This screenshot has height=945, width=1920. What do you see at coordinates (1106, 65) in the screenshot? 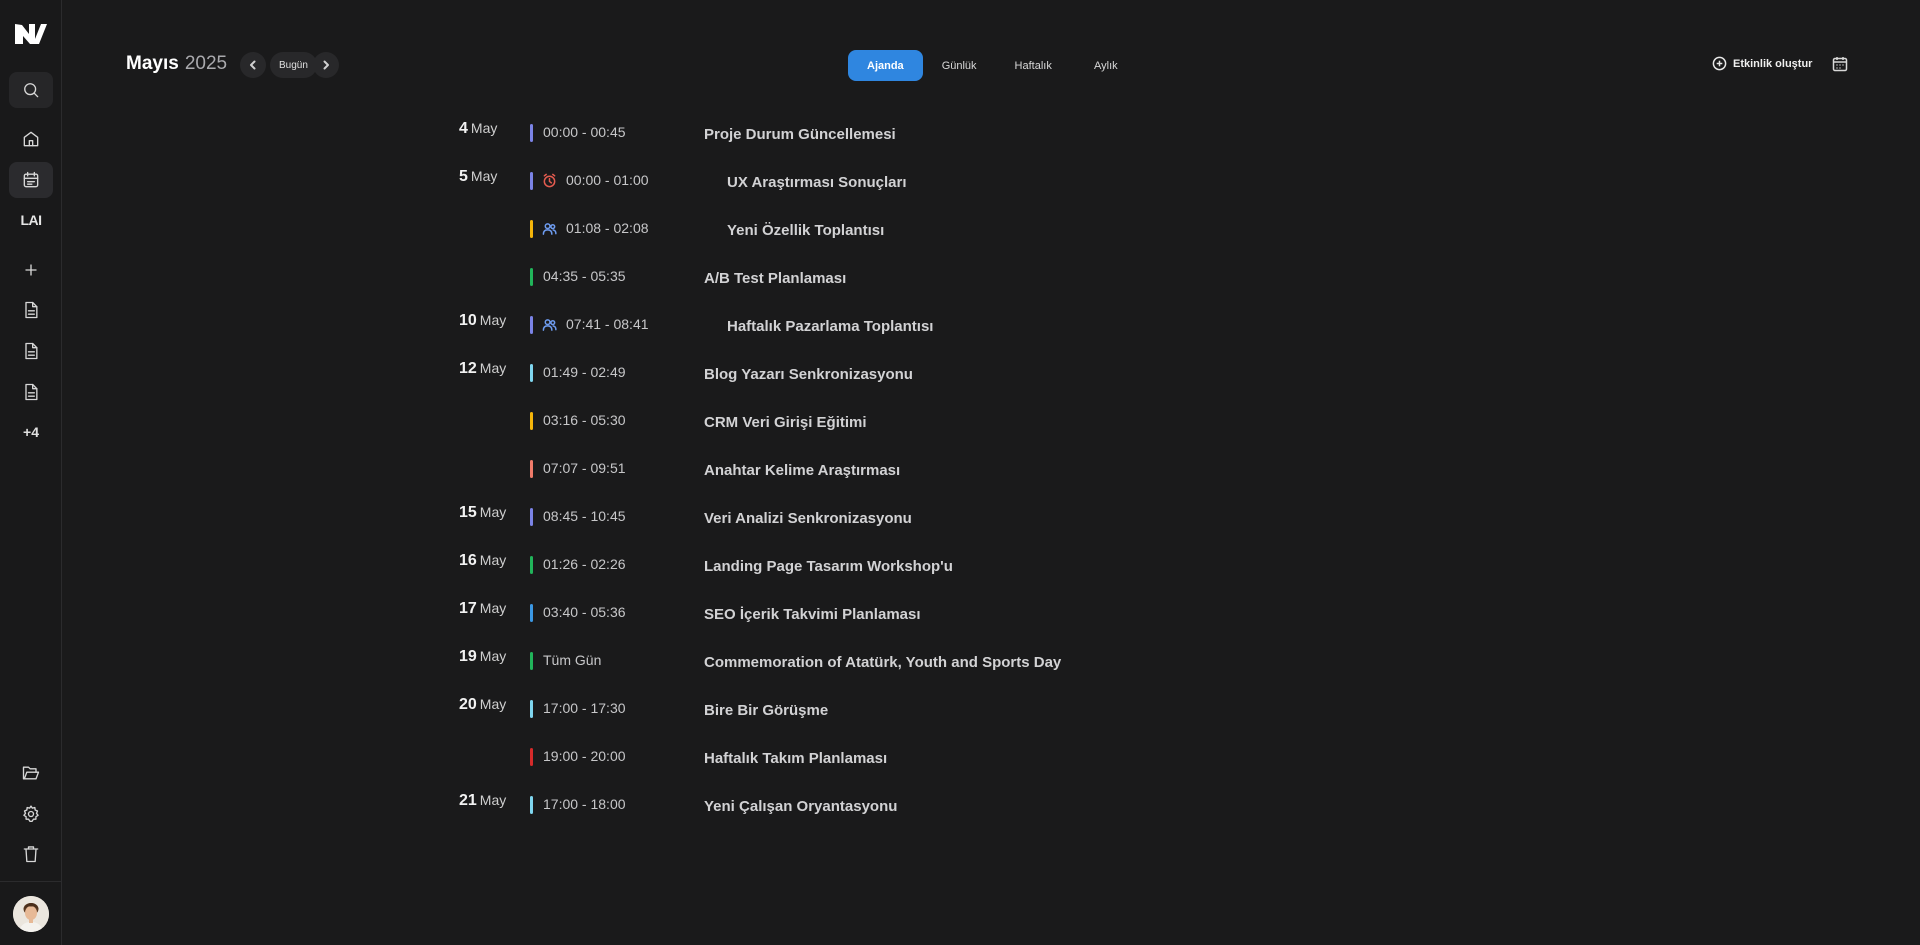
I see `tab-monthly: Aylık` at bounding box center [1106, 65].